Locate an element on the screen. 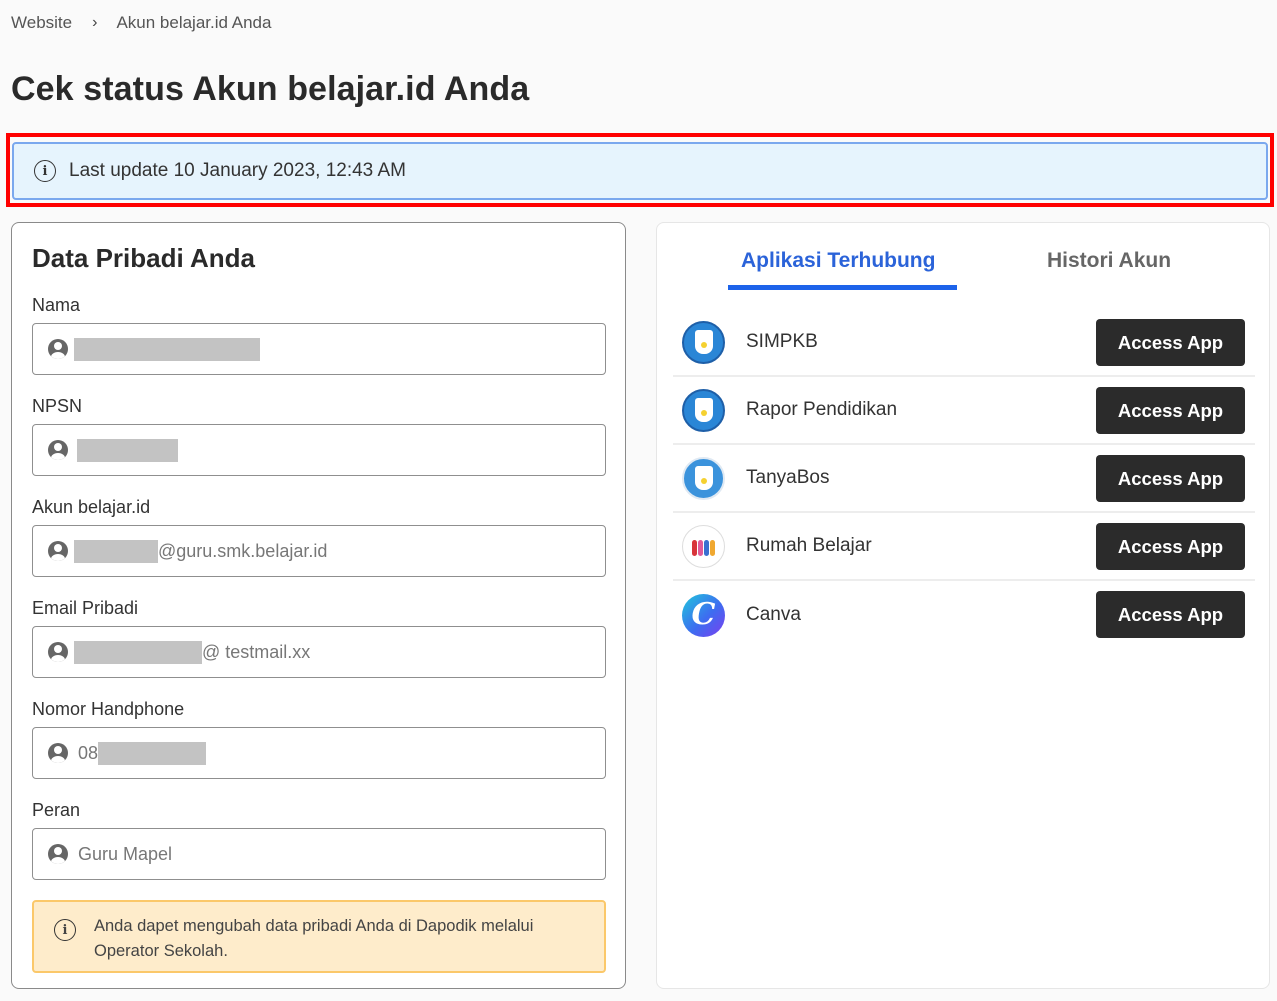 The image size is (1277, 1001). field-label-nomor-handphone: Nomor Handphone is located at coordinates (108, 709).